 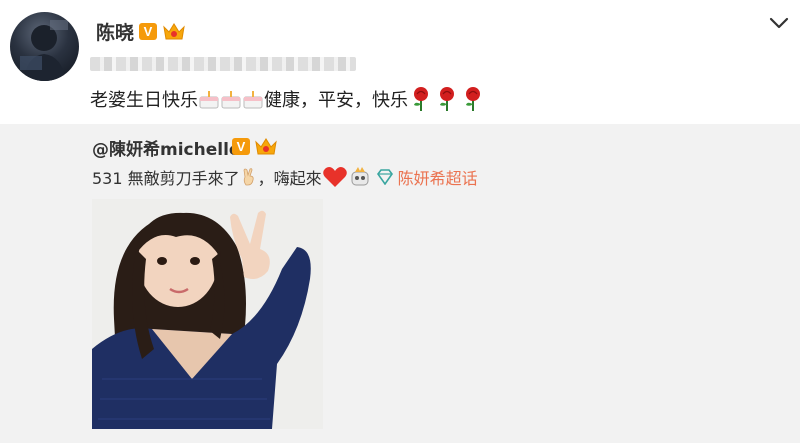 What do you see at coordinates (779, 23) in the screenshot?
I see `chevron-down-icon` at bounding box center [779, 23].